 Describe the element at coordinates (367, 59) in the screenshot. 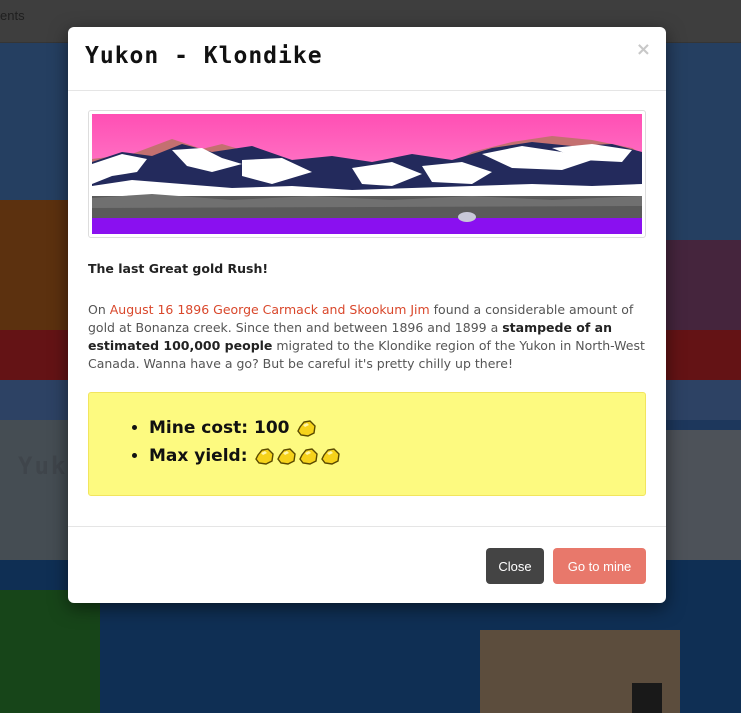

I see `modal-header: Yukon - Klondike ×` at that location.